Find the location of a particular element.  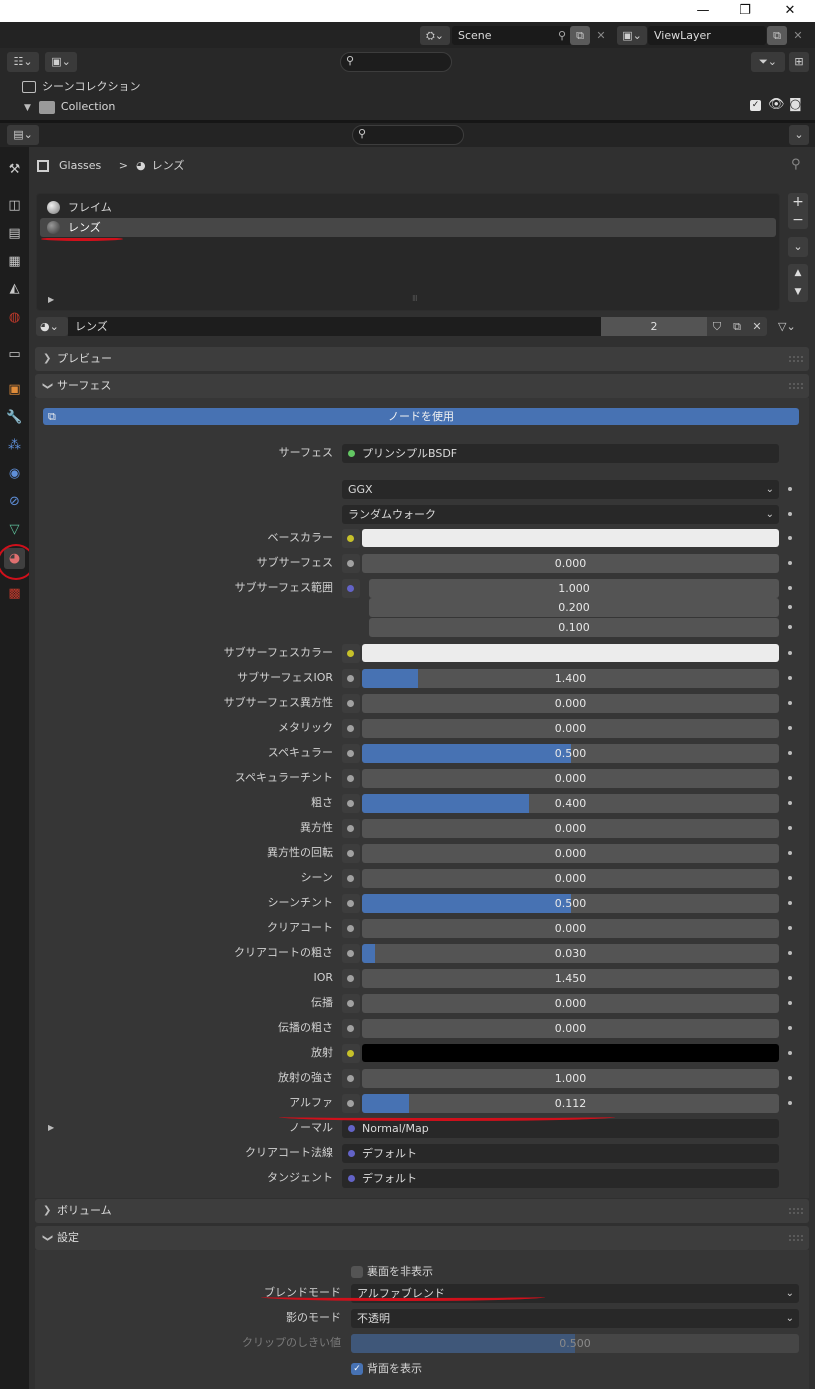

normal-input-link: Normal/Map is located at coordinates (560, 1128).